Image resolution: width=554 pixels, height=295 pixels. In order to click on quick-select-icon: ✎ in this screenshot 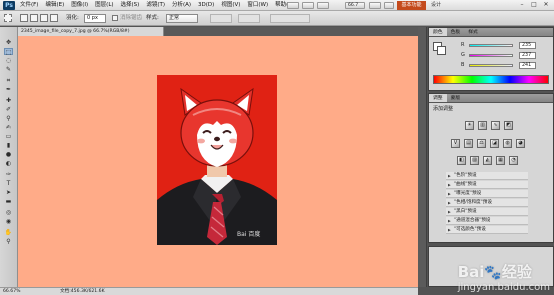, I will do `click(8, 69)`.